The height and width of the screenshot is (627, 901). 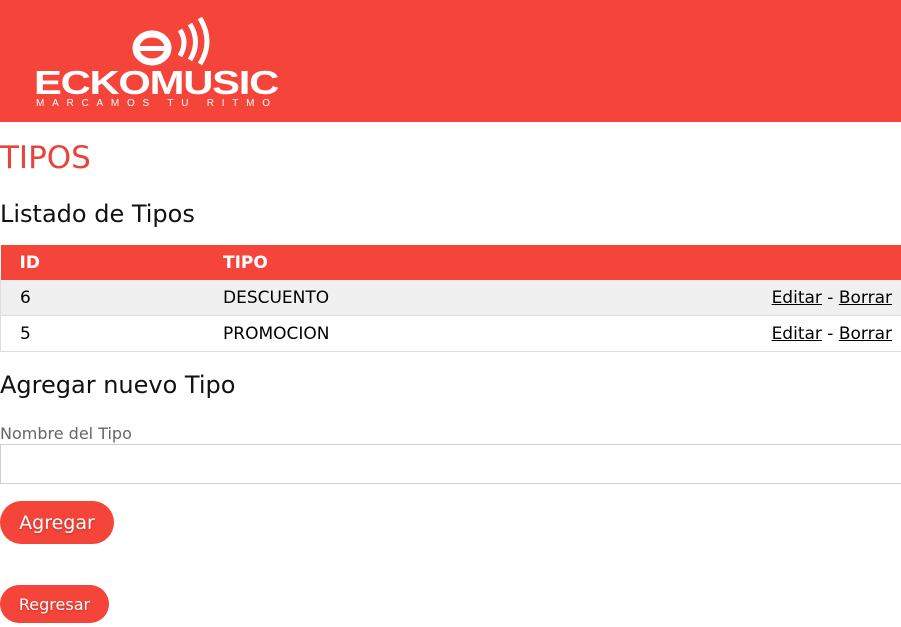 I want to click on back-button: Regresar, so click(x=54, y=604).